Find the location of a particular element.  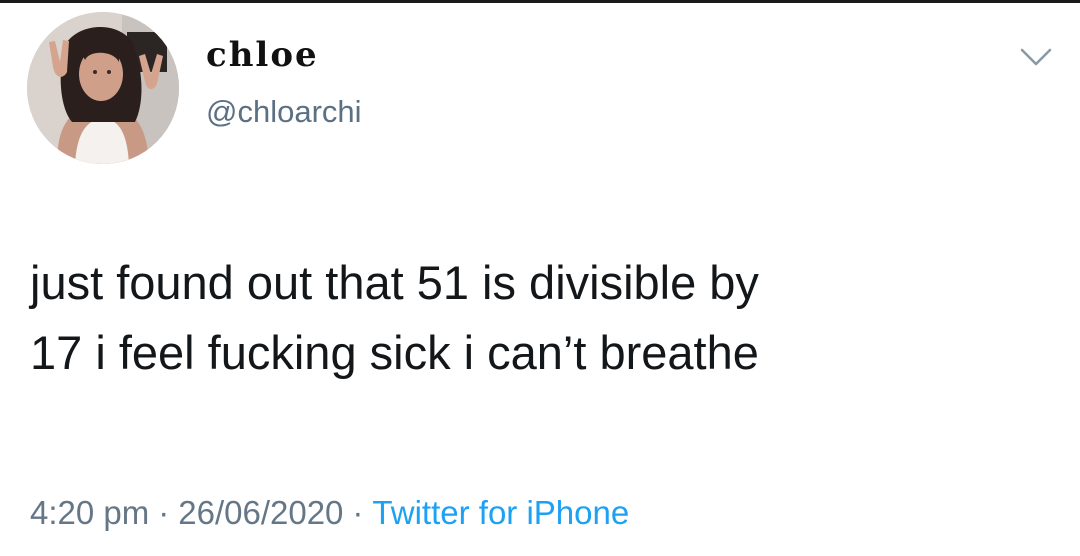

tweet-text-line: just found out that 51 is divisible by is located at coordinates (394, 282).